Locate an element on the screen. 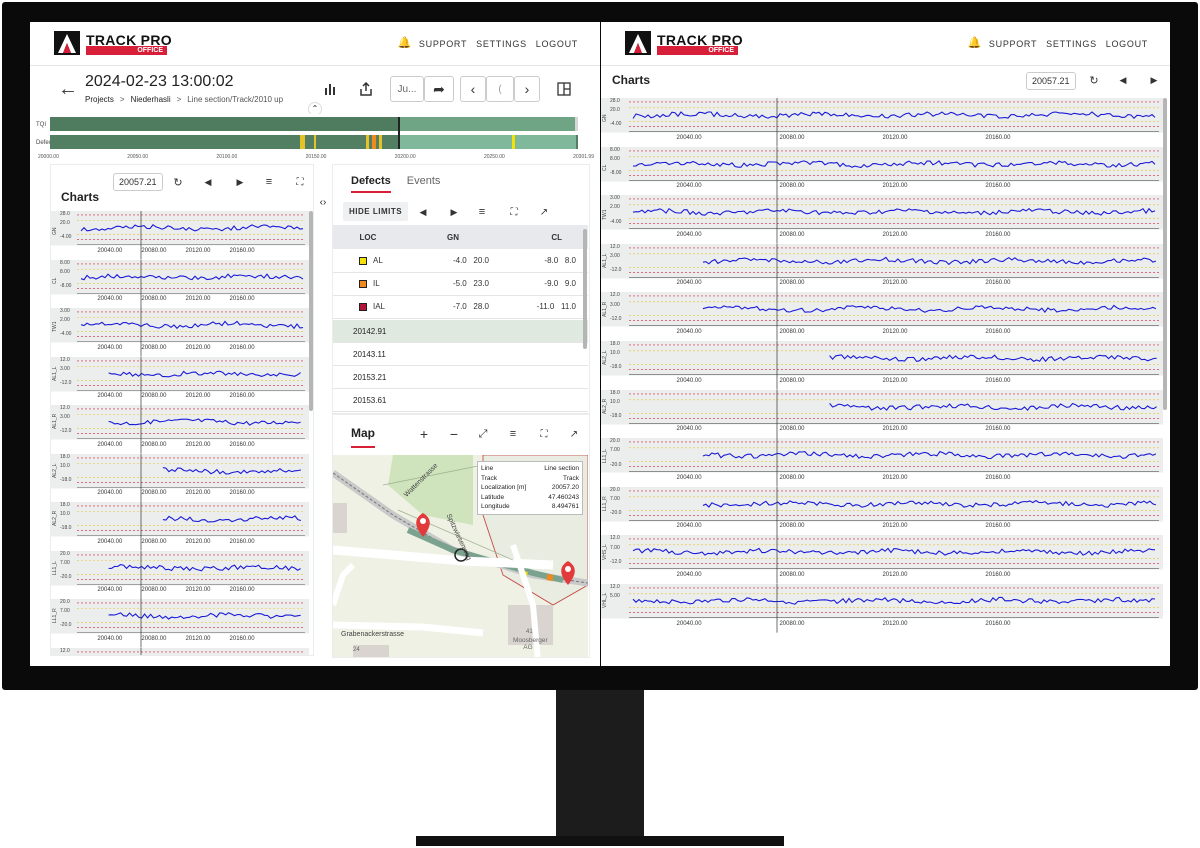  chevron-right-icon: › is located at coordinates (527, 89).